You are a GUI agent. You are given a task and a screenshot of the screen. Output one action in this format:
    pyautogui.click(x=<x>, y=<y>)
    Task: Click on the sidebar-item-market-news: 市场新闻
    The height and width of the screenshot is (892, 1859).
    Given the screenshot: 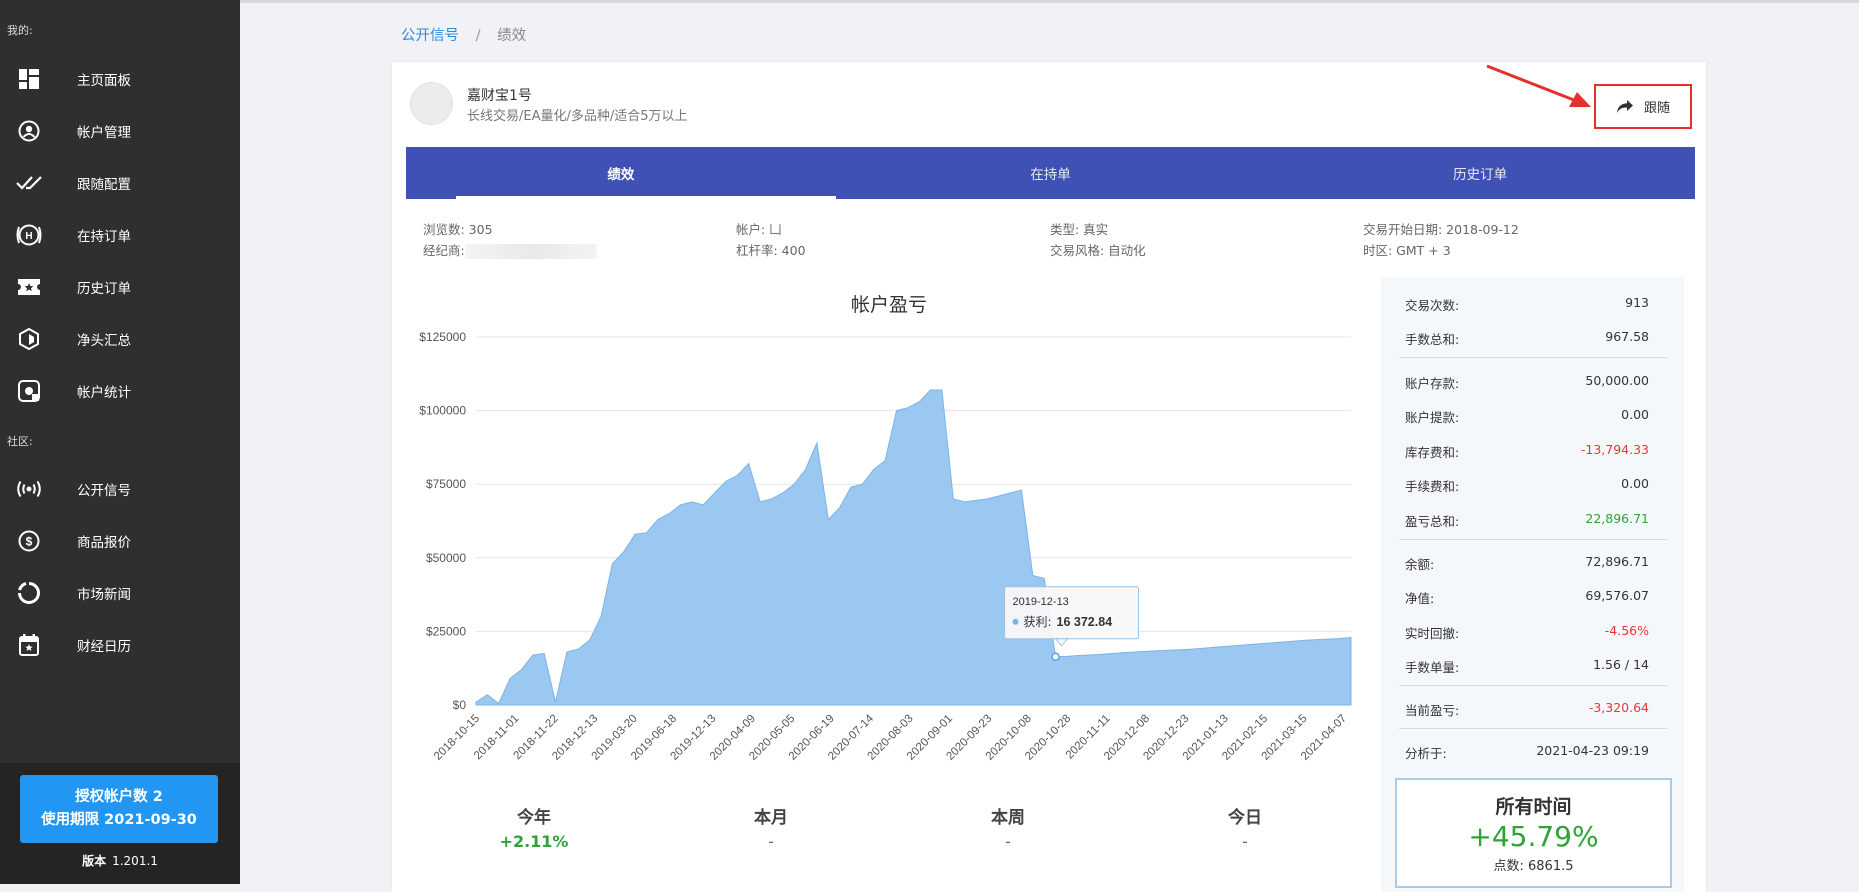 What is the action you would take?
    pyautogui.click(x=120, y=593)
    